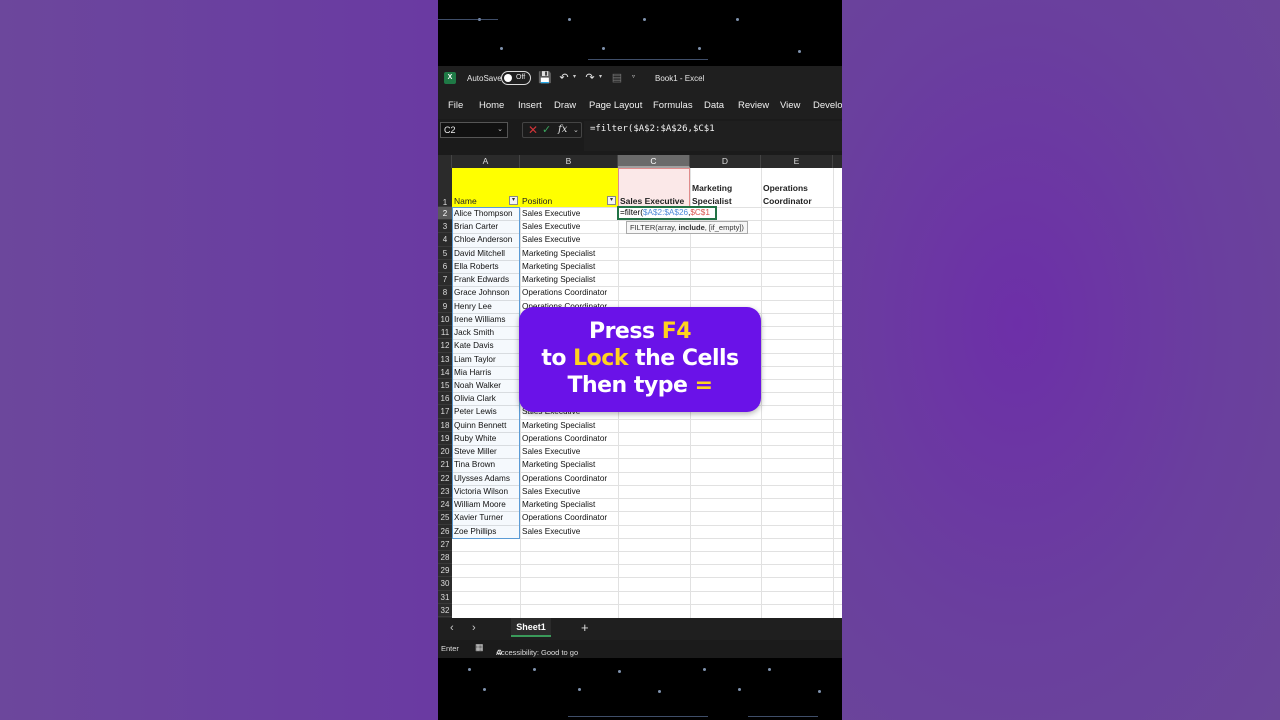  Describe the element at coordinates (486, 213) in the screenshot. I see `cell-name: Alice Thompson` at that location.